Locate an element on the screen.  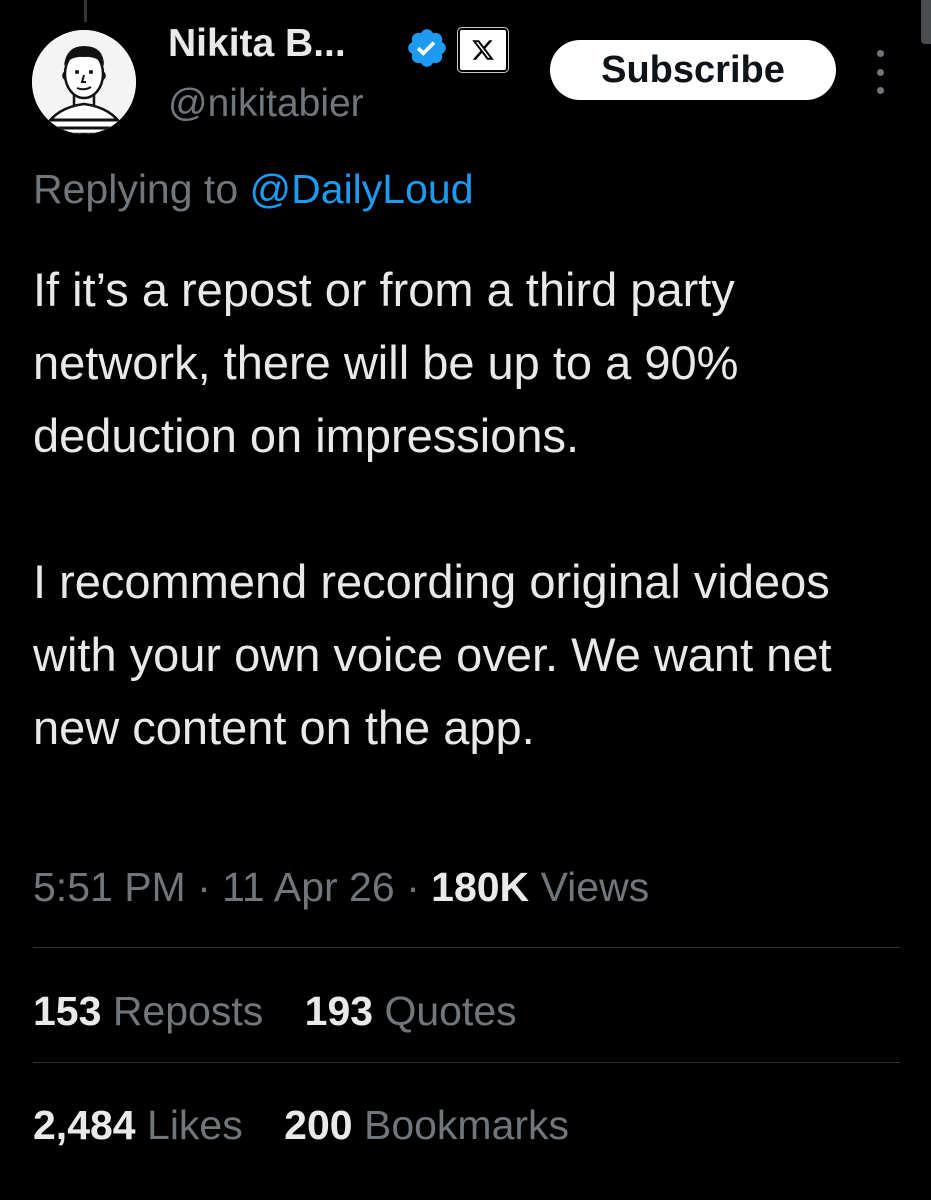
verified-badge-icon is located at coordinates (427, 48).